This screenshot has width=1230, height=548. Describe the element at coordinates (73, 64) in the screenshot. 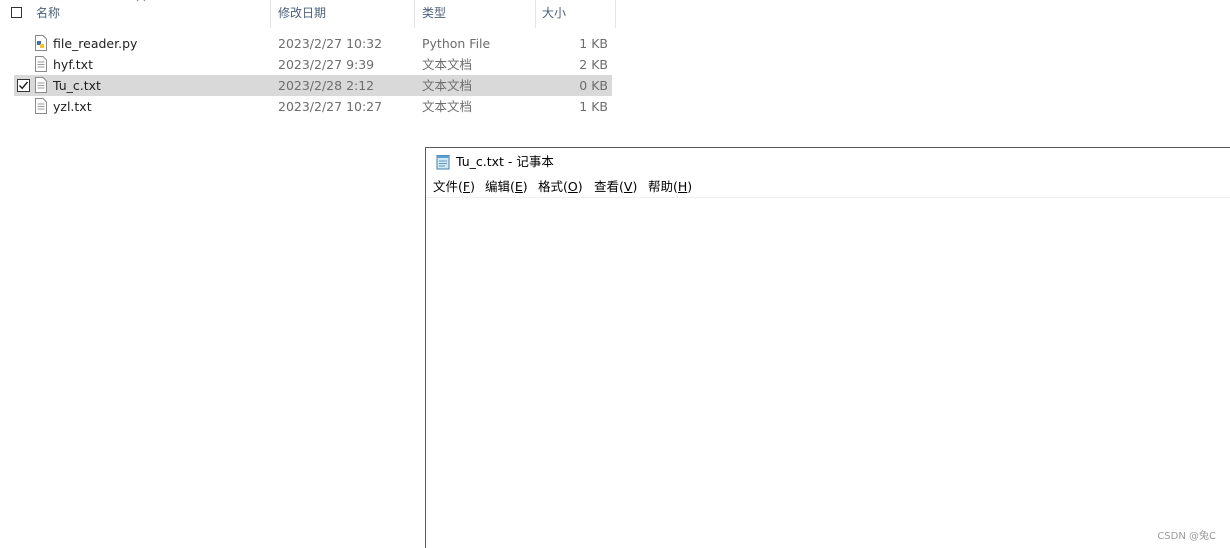

I see `file-name: hyf.txt` at that location.